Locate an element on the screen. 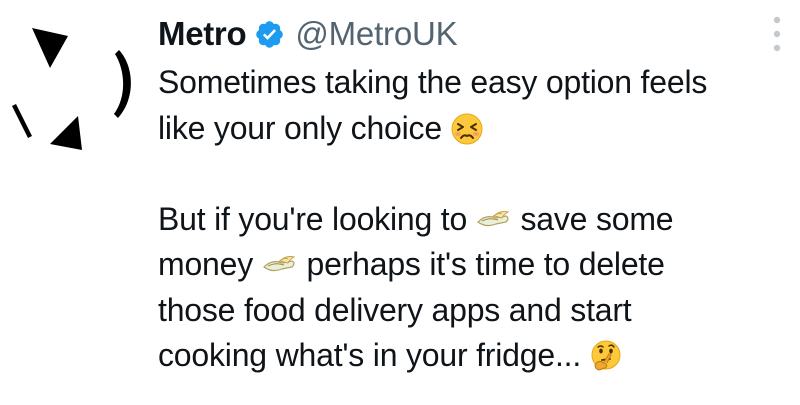 Image resolution: width=800 pixels, height=405 pixels. tweet-line-text: like your only choice is located at coordinates (300, 127).